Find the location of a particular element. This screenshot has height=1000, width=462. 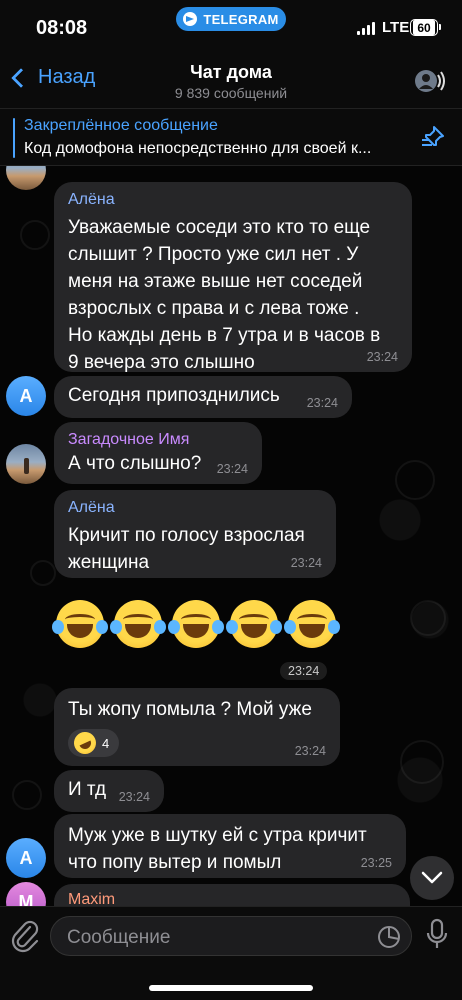

message-input-bar: Сообщение is located at coordinates (231, 953).